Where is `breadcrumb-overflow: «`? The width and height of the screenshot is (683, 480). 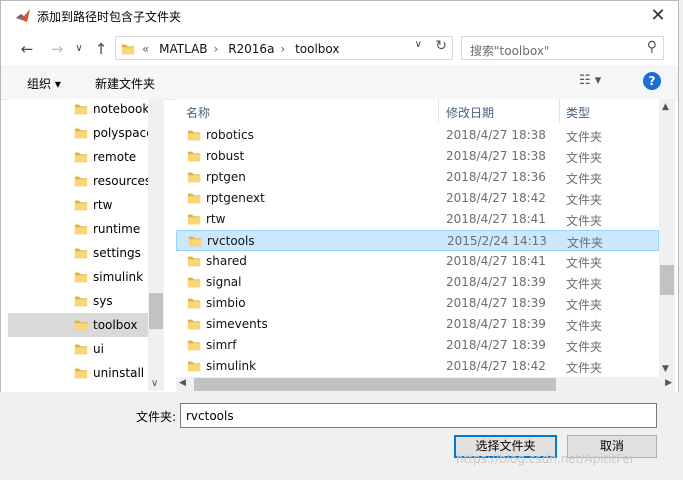 breadcrumb-overflow: « is located at coordinates (145, 49).